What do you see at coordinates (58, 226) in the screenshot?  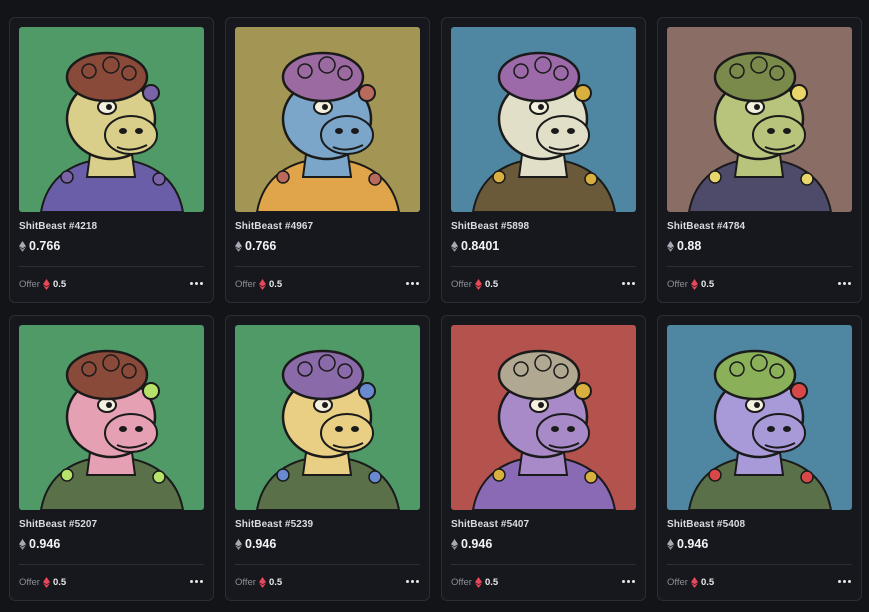 I see `nft-name: ShitBeast #4218` at bounding box center [58, 226].